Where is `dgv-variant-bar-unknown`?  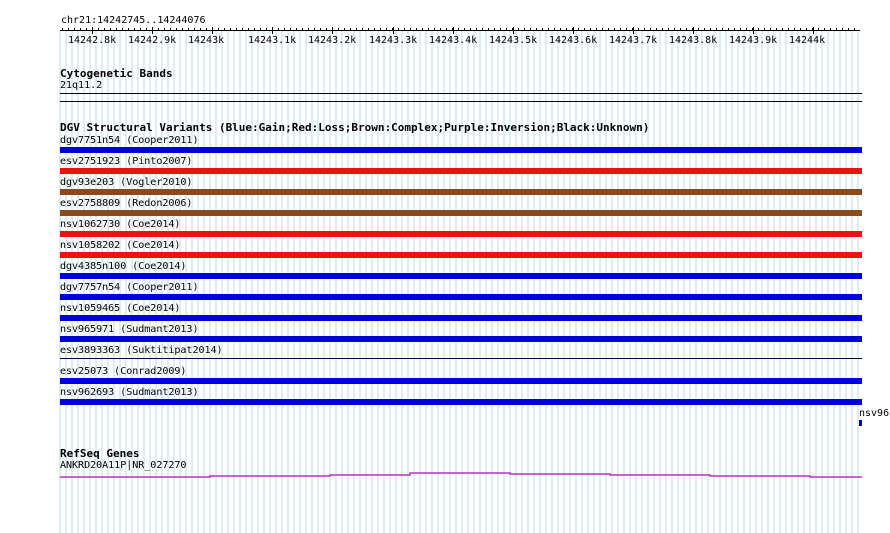
dgv-variant-bar-unknown is located at coordinates (461, 358).